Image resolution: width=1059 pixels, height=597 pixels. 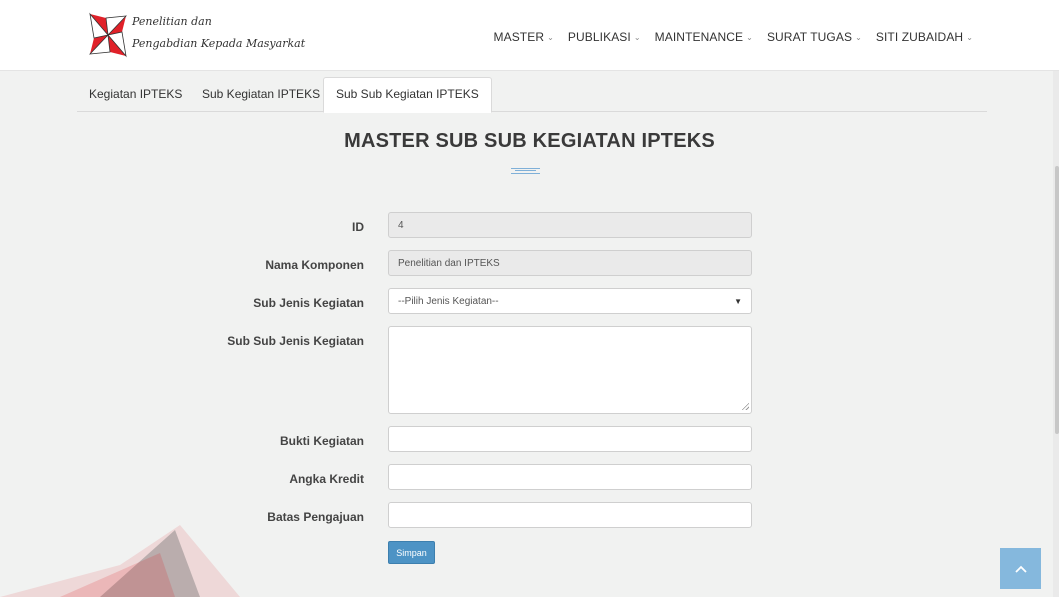 I want to click on back-to-top-button, so click(x=1020, y=568).